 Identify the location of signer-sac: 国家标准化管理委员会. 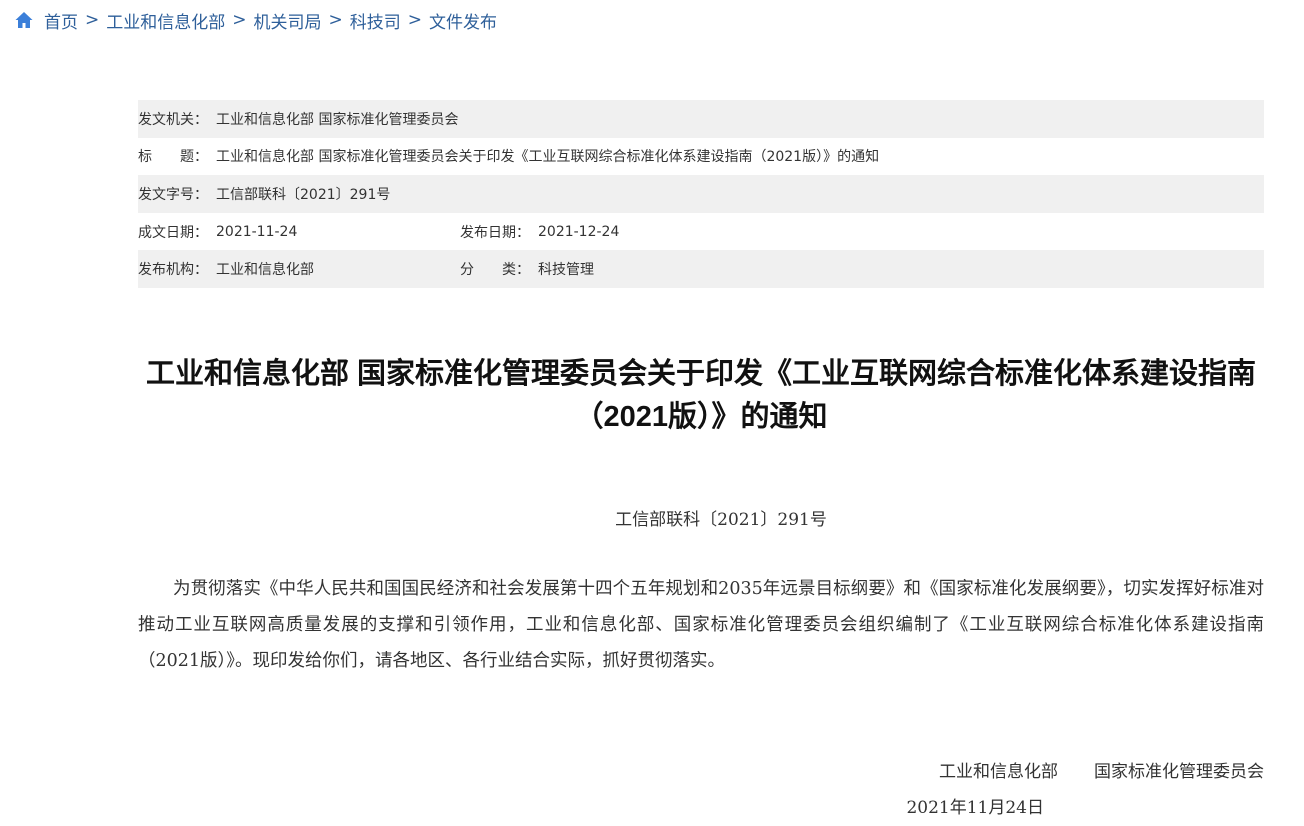
(1179, 772).